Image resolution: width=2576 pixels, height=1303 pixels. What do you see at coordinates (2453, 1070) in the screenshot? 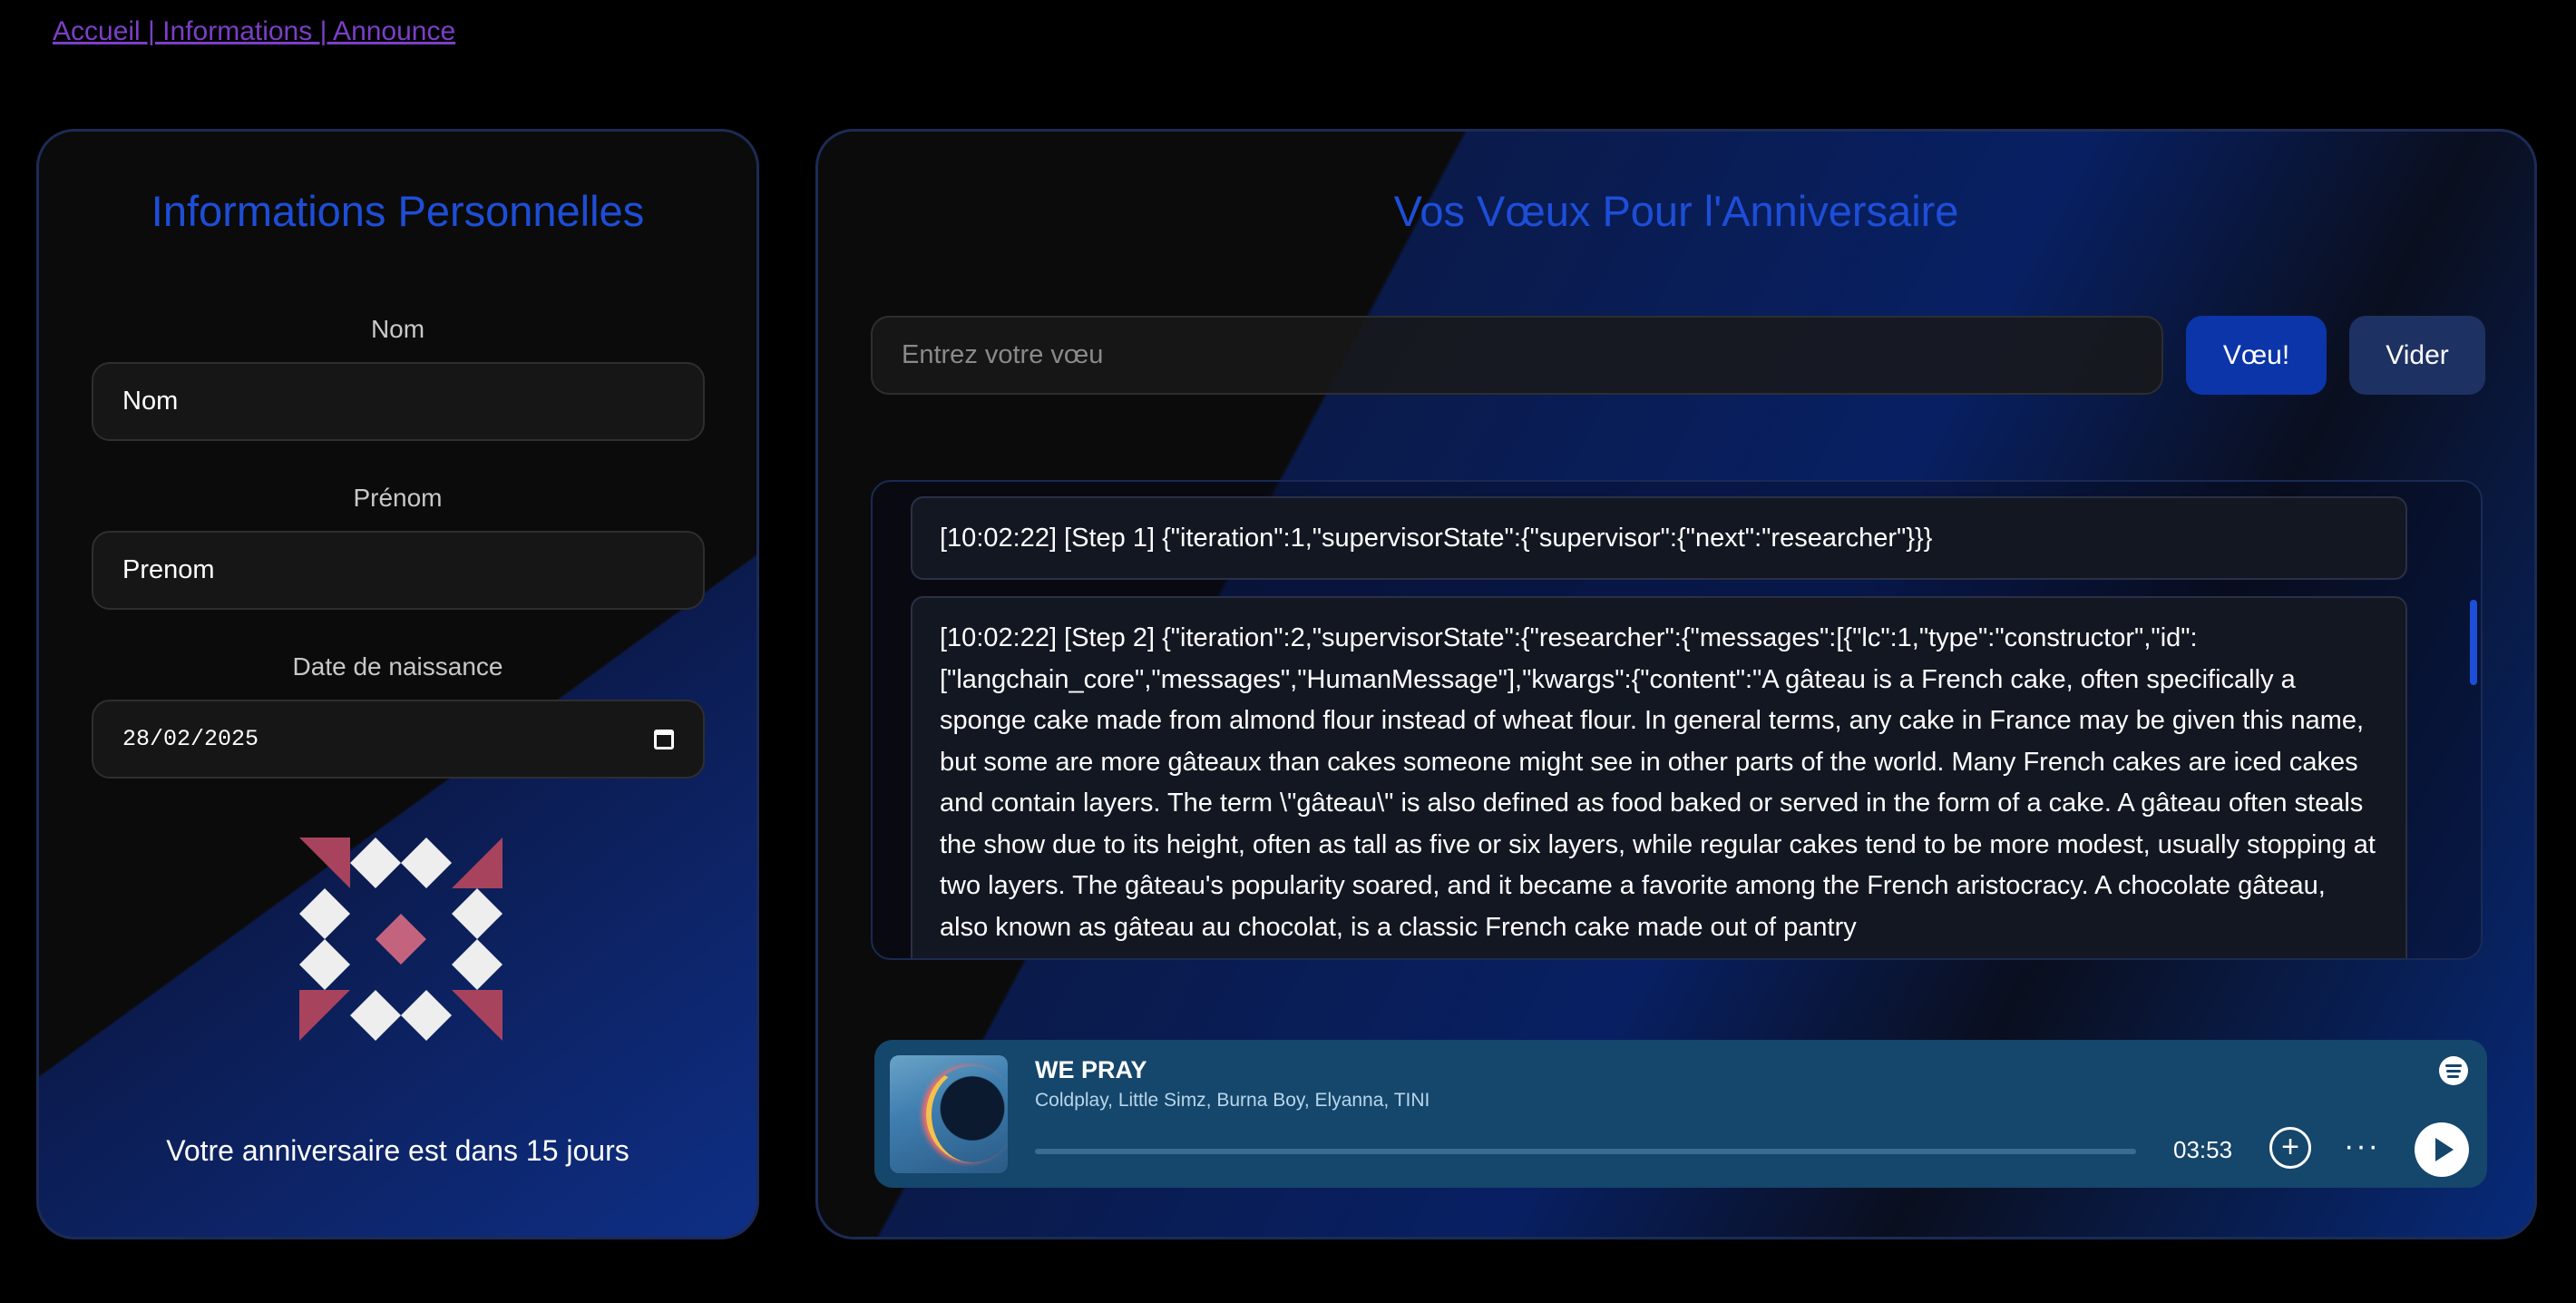
I see `spotify-logo-icon` at bounding box center [2453, 1070].